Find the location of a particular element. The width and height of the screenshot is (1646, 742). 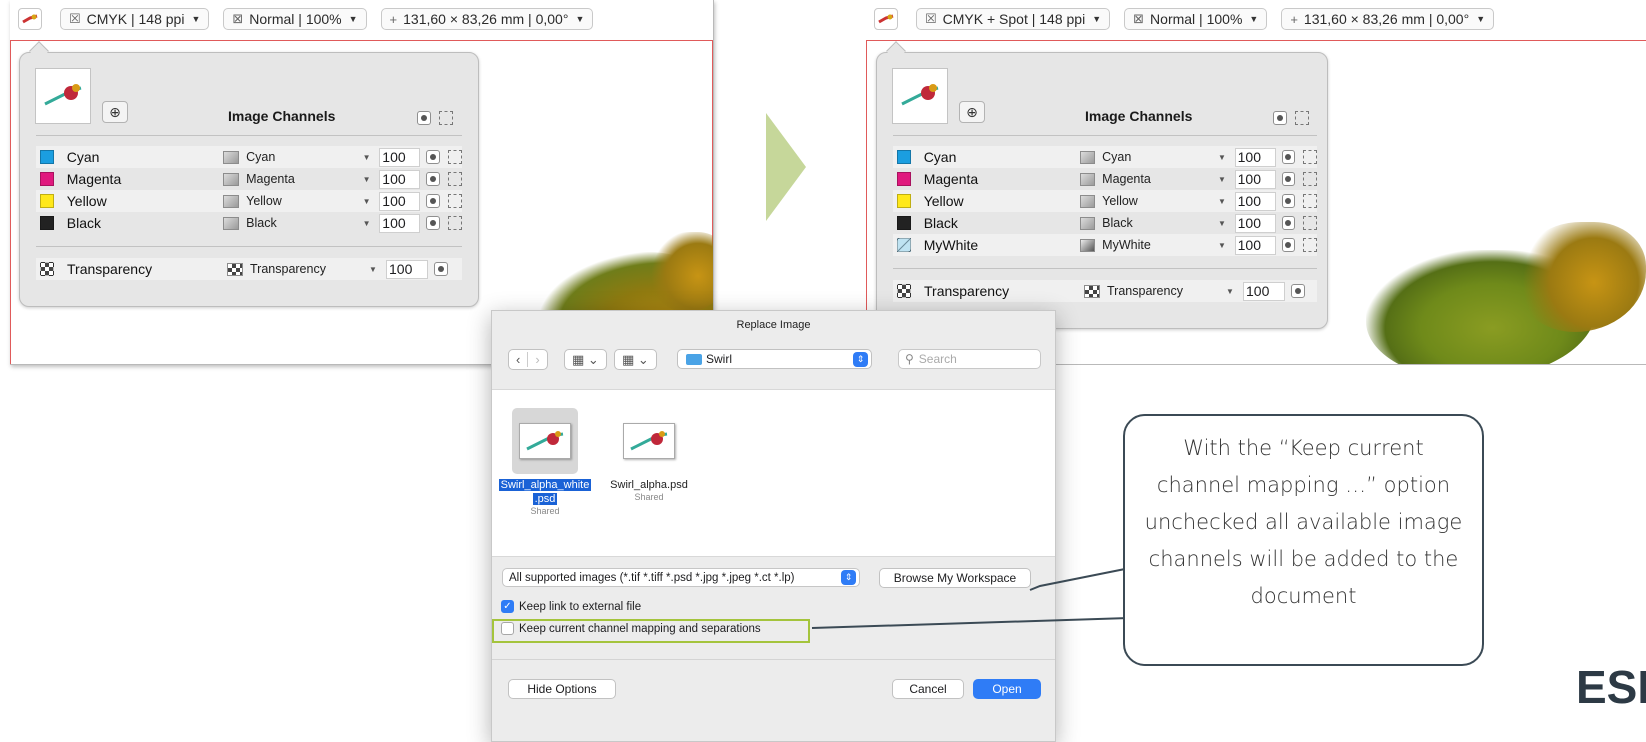

channel-row: MyWhite MyWhite ▼ 100 is located at coordinates (1105, 245).